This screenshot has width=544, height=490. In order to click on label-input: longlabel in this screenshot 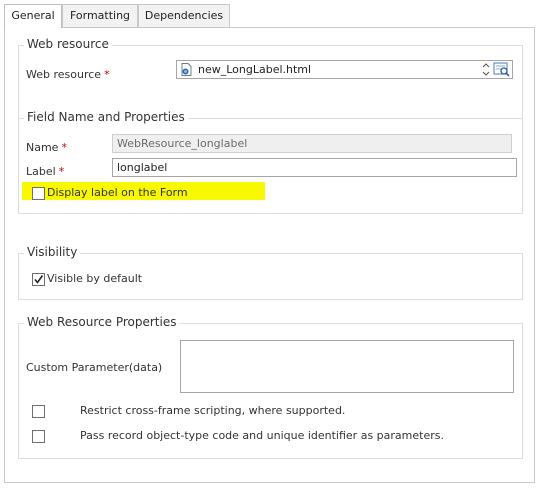, I will do `click(314, 167)`.